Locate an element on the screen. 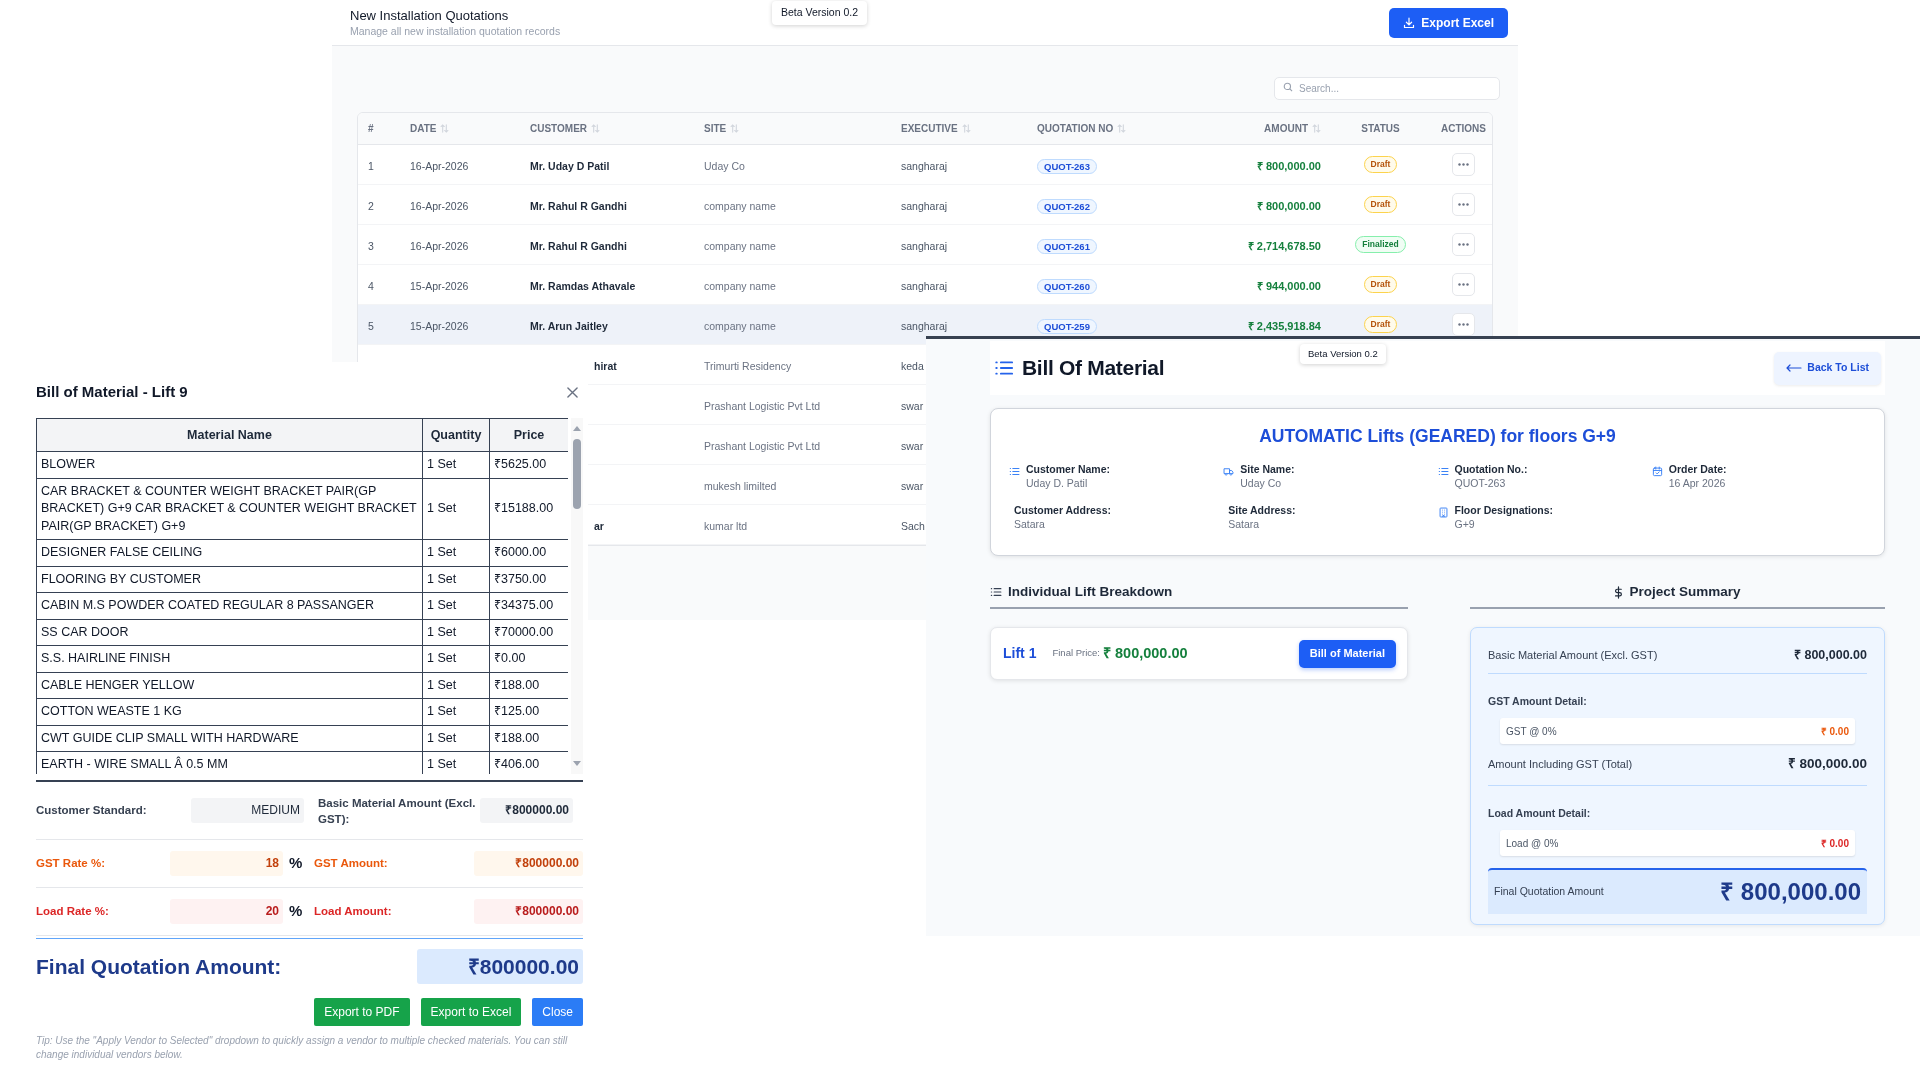 Image resolution: width=1920 pixels, height=1080 pixels. quotation-number: QUOT-262 is located at coordinates (1067, 206).